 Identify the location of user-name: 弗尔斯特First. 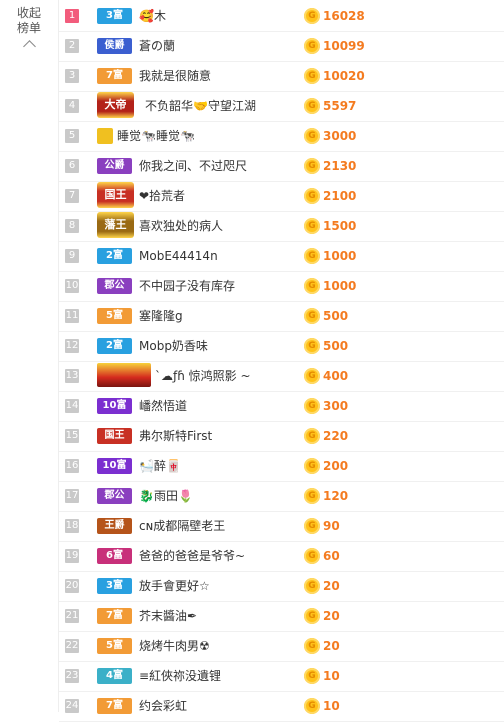
(175, 436).